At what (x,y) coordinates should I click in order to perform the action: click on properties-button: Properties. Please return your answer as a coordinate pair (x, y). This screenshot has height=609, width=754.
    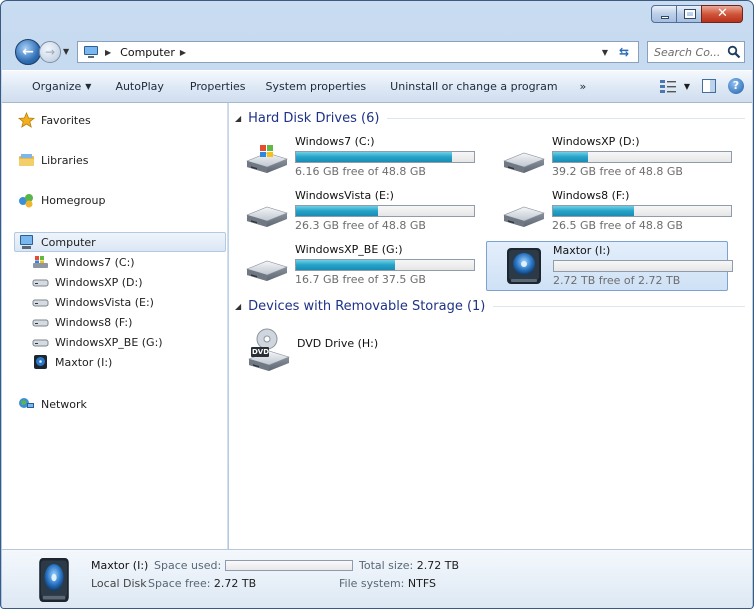
    Looking at the image, I should click on (213, 86).